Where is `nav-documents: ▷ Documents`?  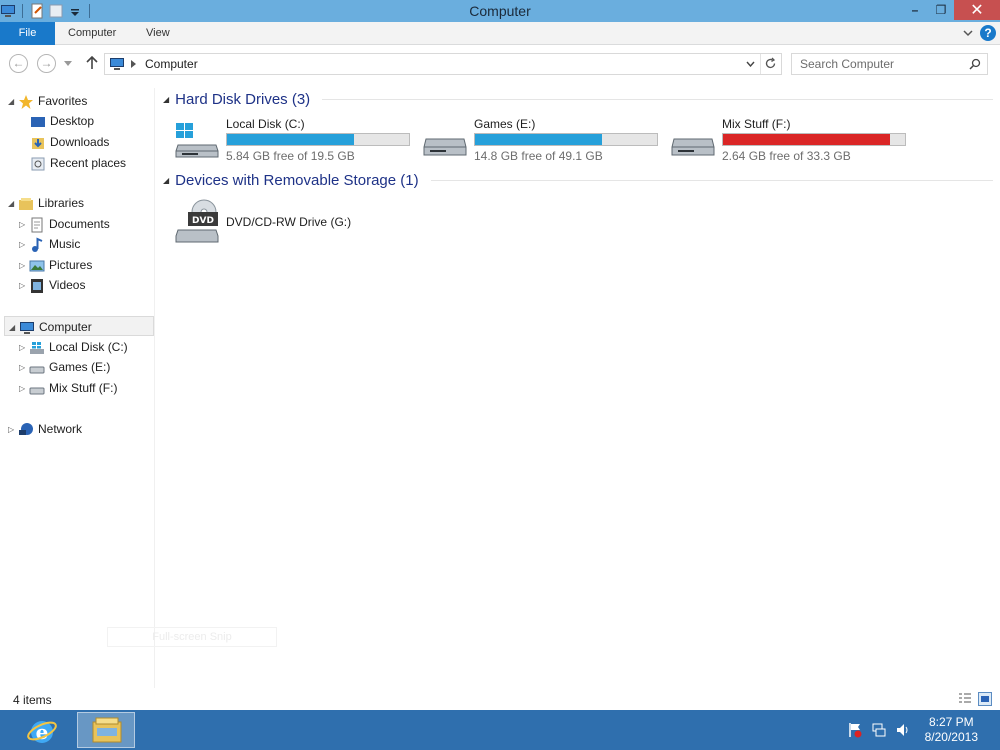
nav-documents: ▷ Documents is located at coordinates (64, 224).